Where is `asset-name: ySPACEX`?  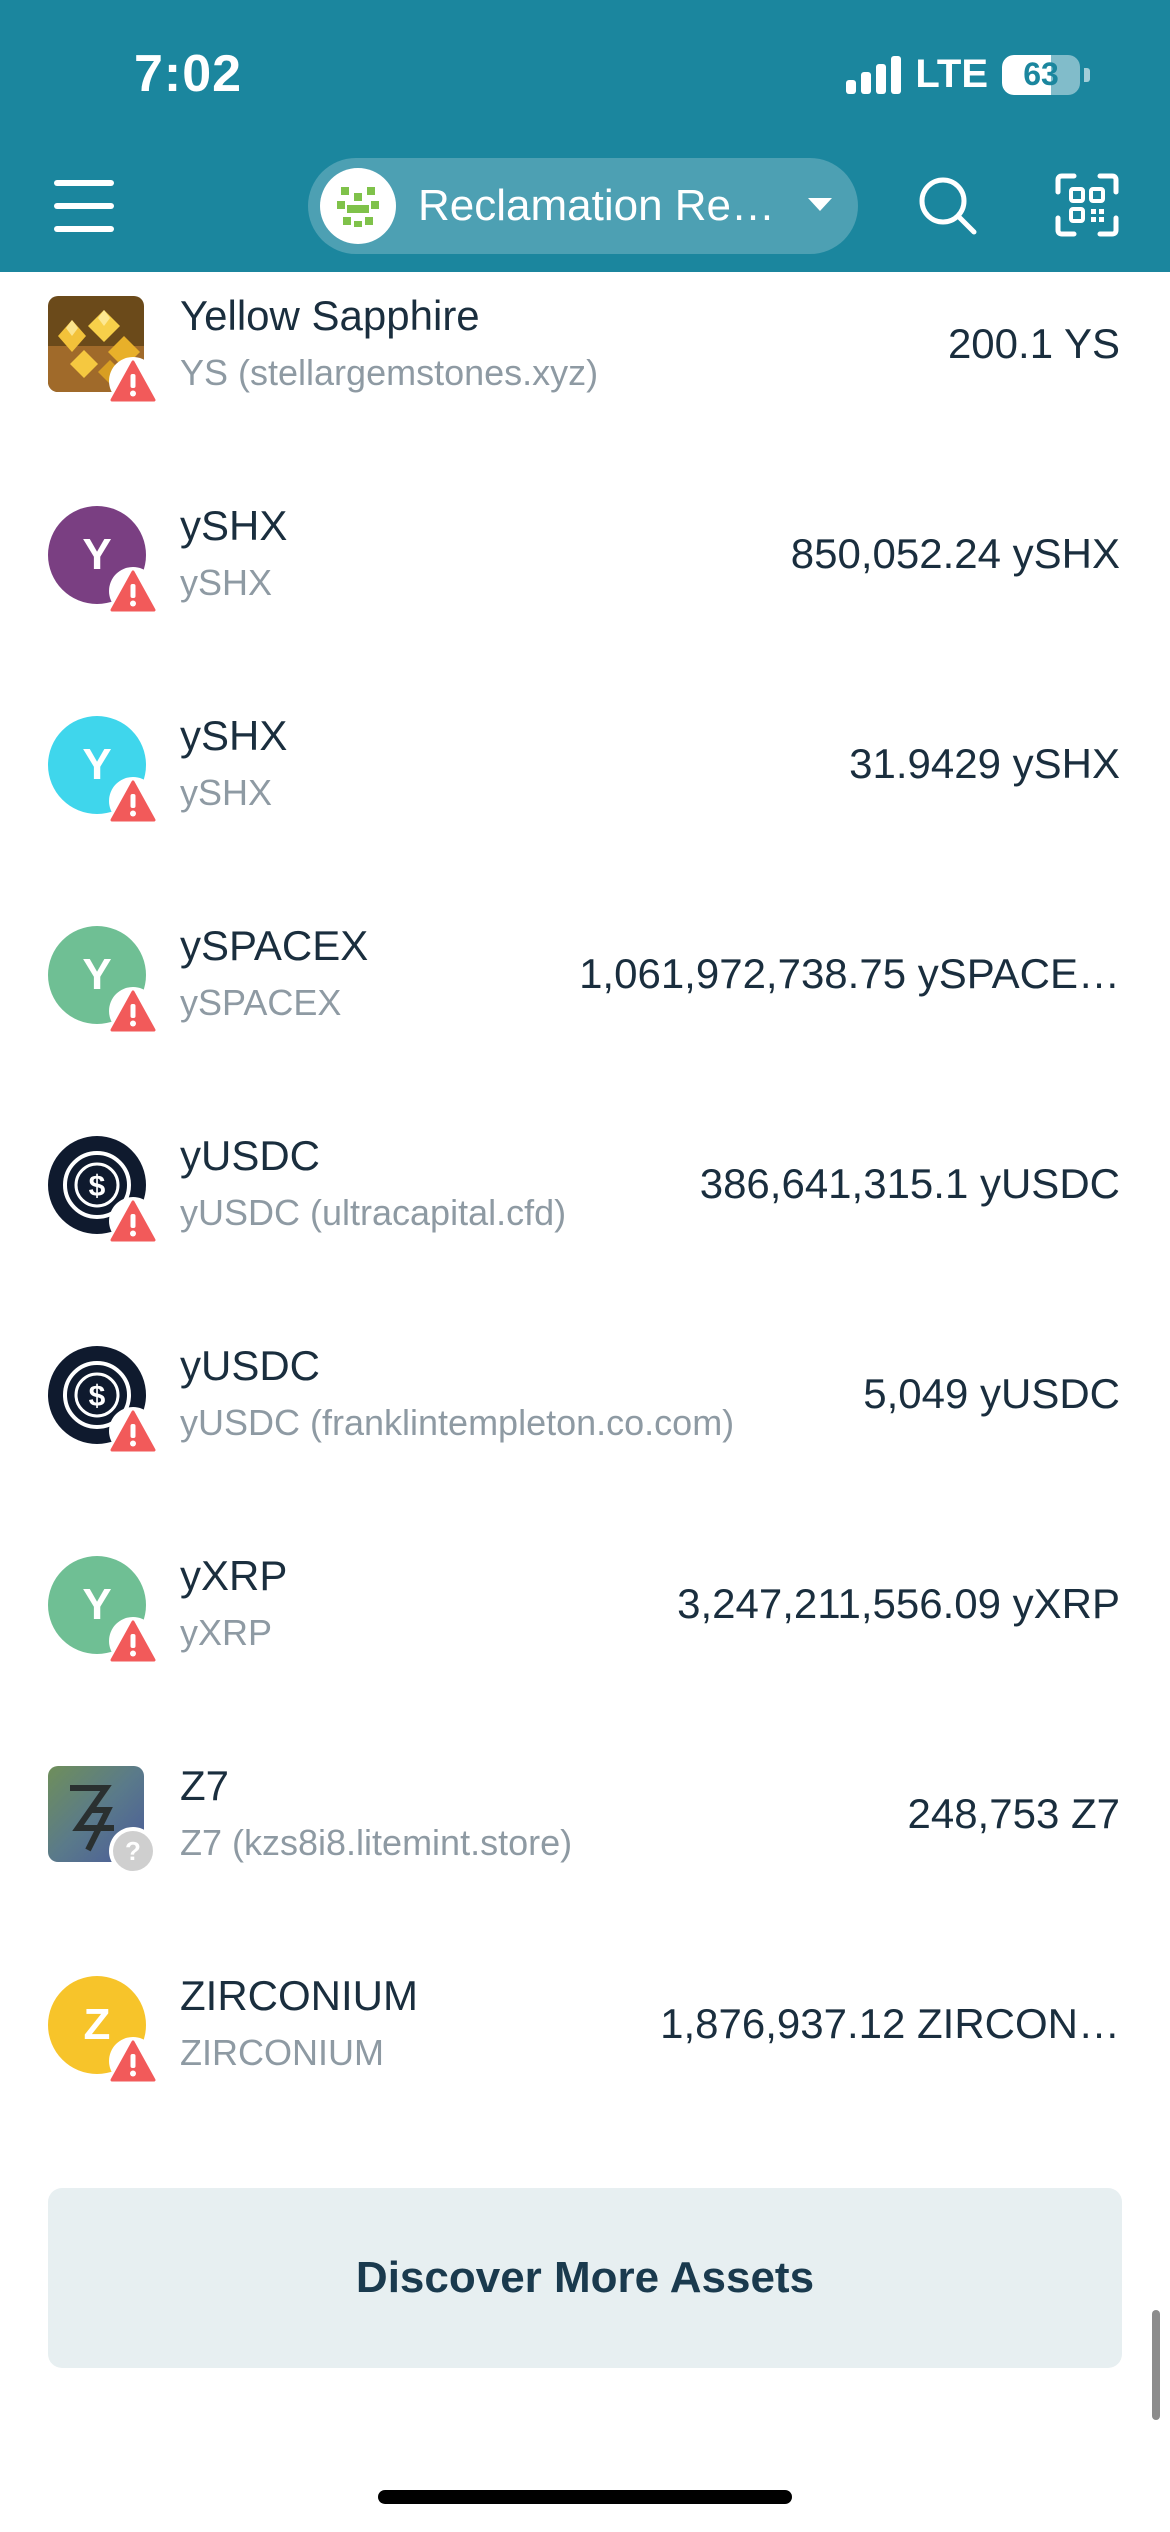 asset-name: ySPACEX is located at coordinates (274, 945).